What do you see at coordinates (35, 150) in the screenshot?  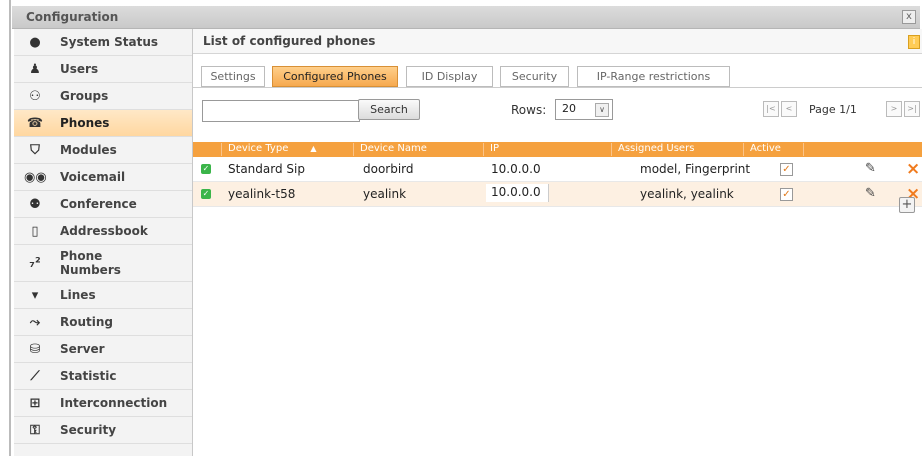 I see `shield-icon: ⛉` at bounding box center [35, 150].